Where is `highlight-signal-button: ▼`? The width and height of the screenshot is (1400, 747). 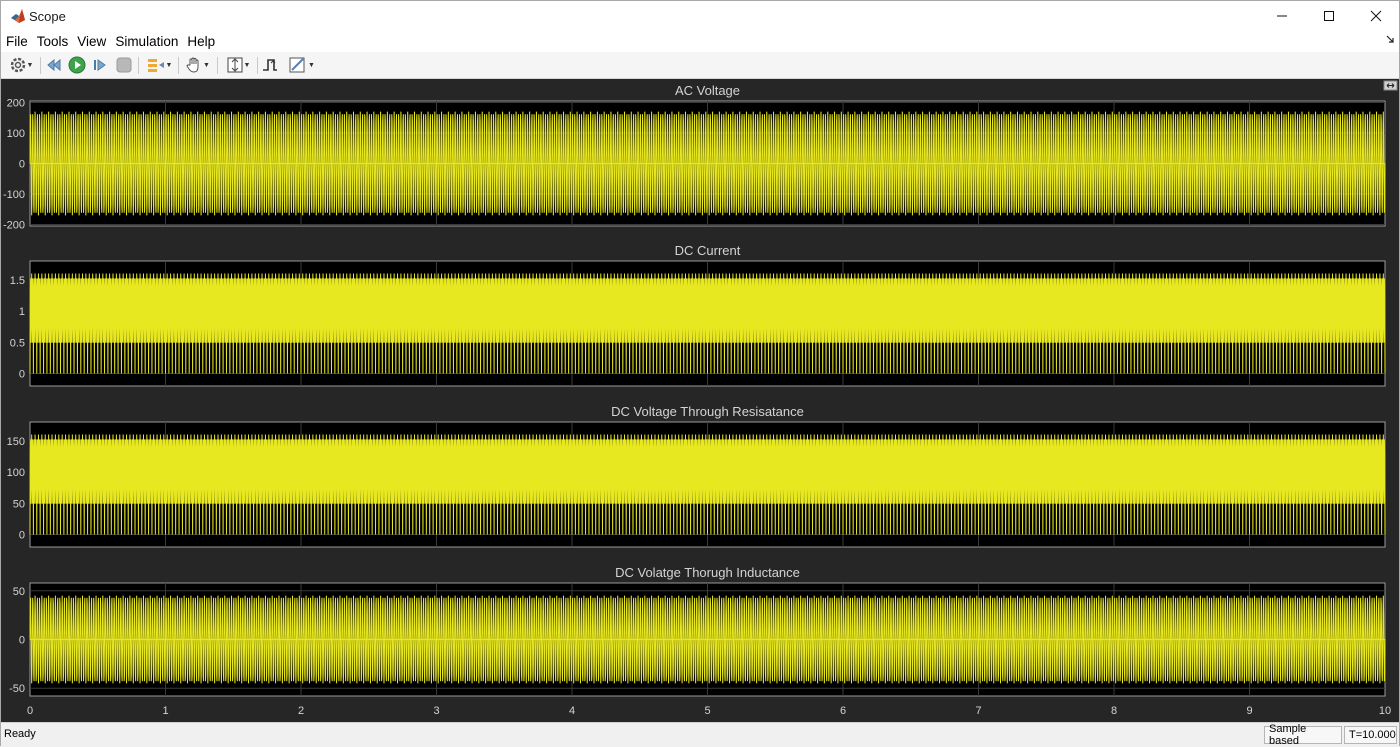
highlight-signal-button: ▼ is located at coordinates (159, 65).